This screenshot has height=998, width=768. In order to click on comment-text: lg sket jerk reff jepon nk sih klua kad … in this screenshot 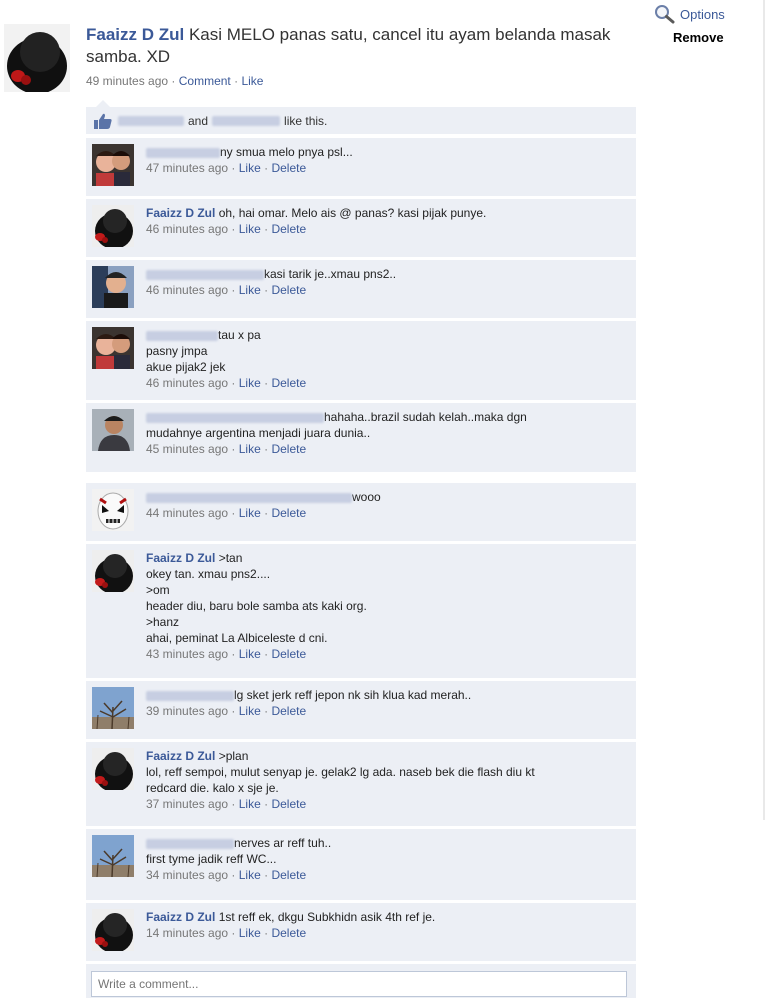, I will do `click(353, 695)`.